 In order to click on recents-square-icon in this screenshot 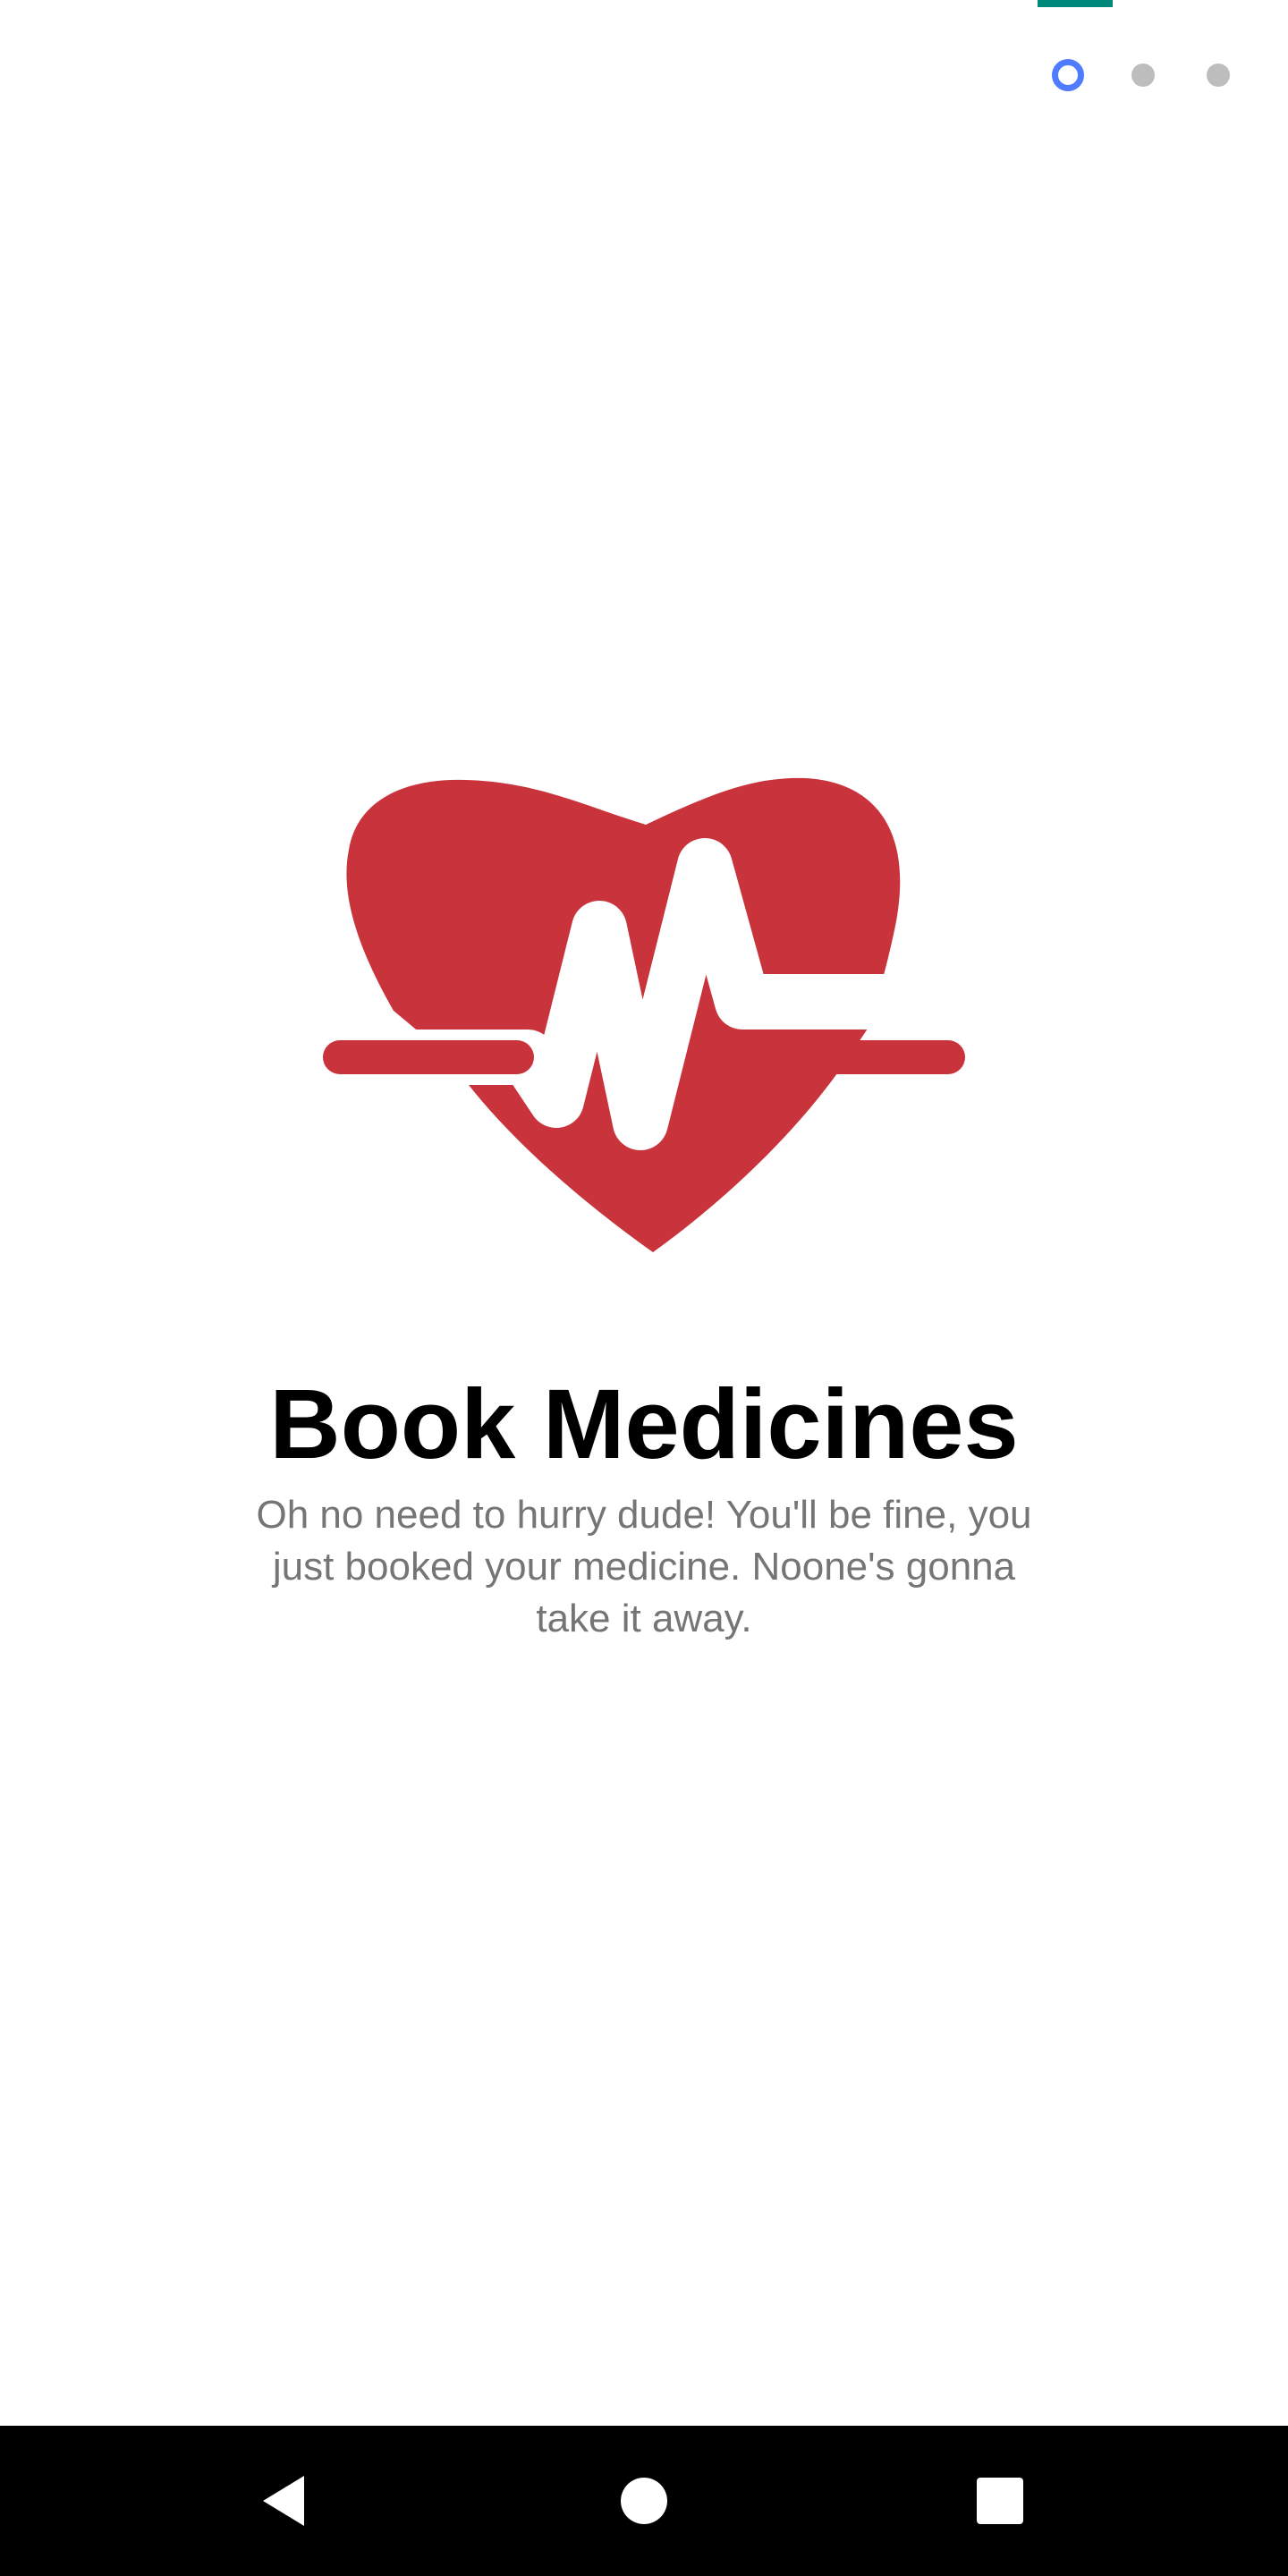, I will do `click(1000, 2501)`.